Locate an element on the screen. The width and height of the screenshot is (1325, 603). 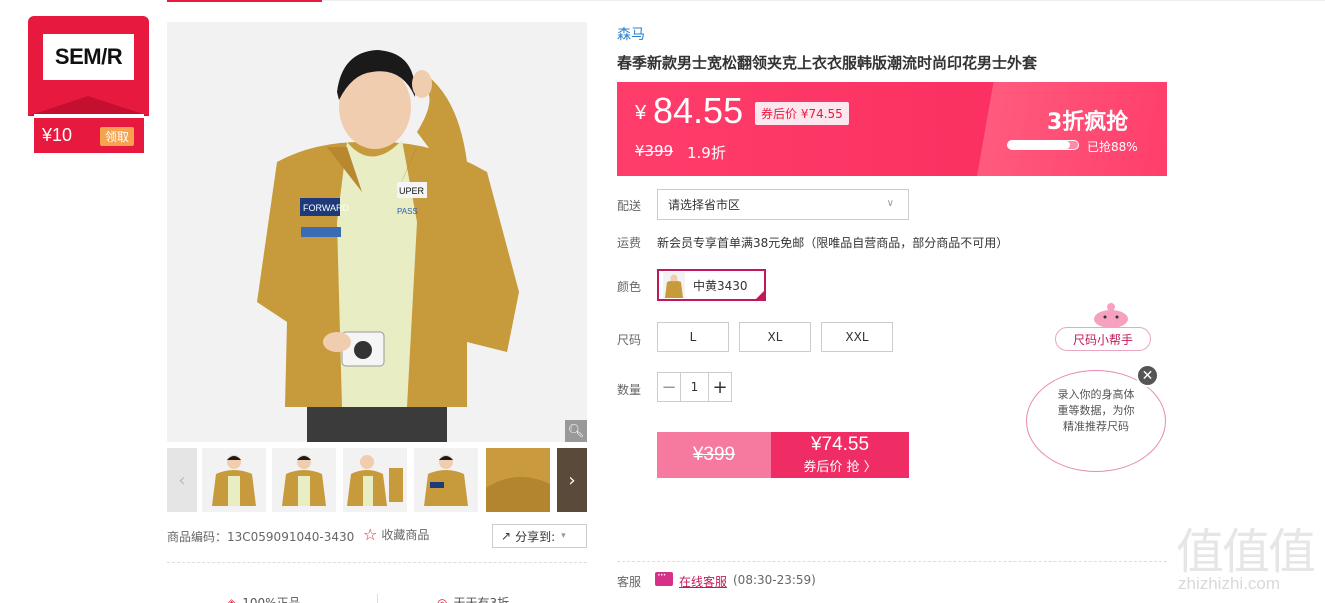
sold-percentage: 已抢88% is located at coordinates (1112, 147).